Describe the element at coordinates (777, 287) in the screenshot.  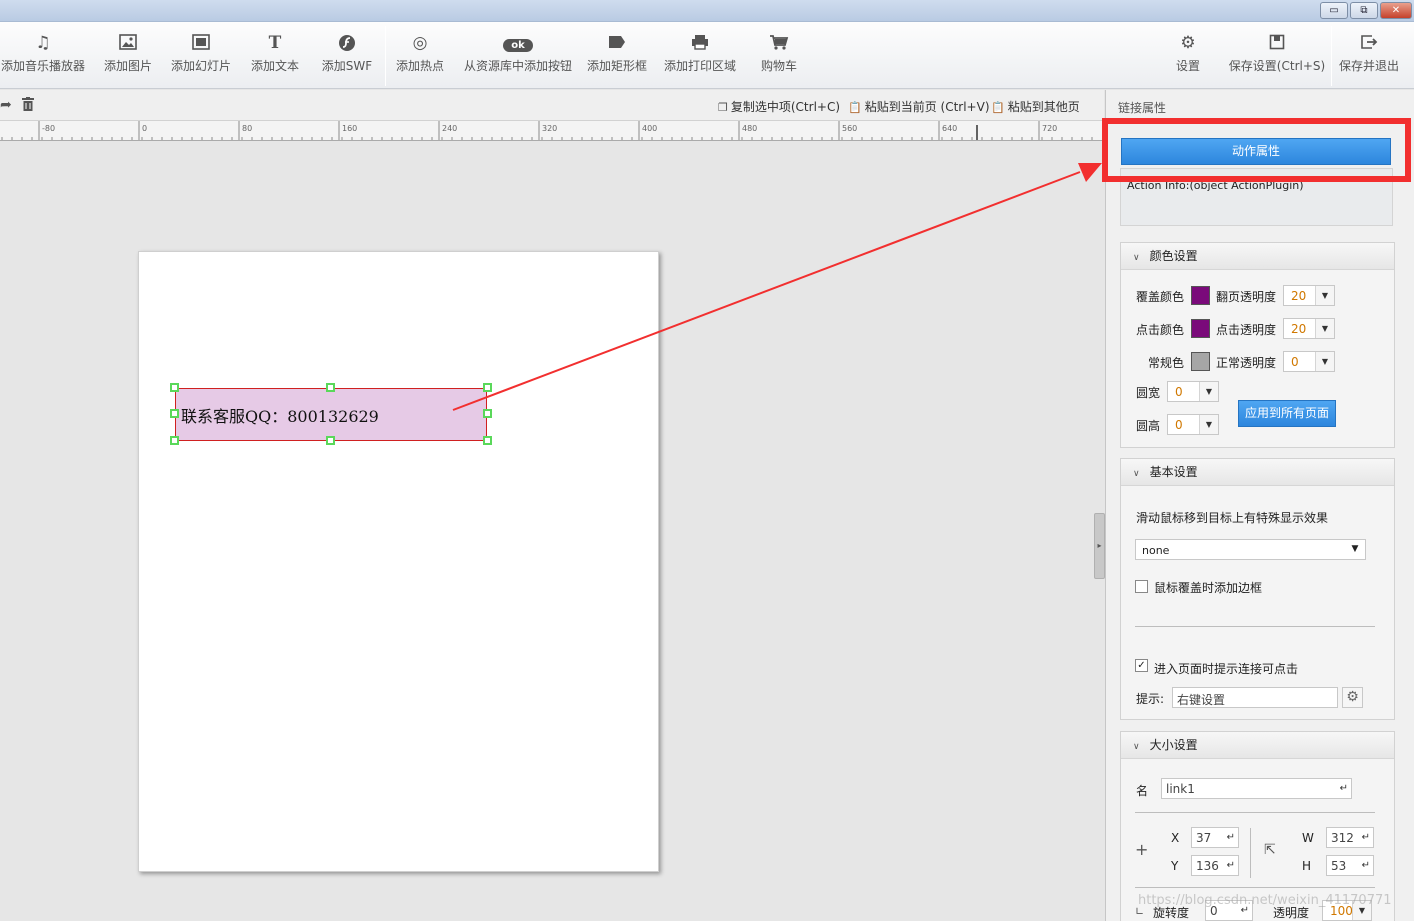
I see `annotation-arrow` at that location.